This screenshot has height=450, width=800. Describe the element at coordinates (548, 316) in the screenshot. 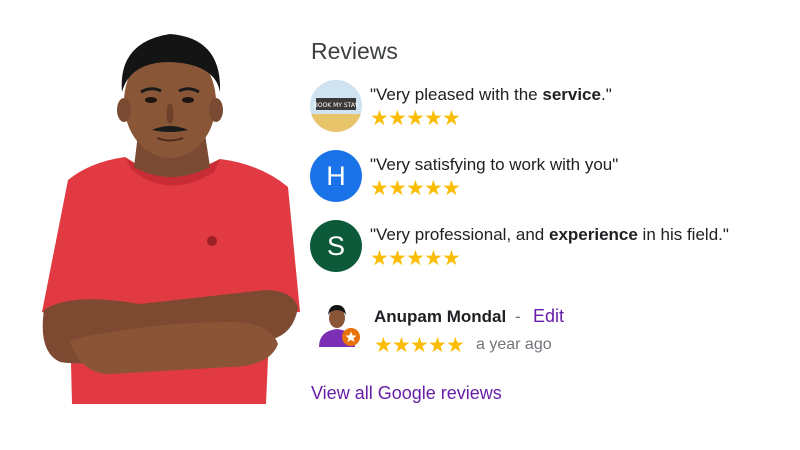

I see `edit-review-link: Edit` at that location.